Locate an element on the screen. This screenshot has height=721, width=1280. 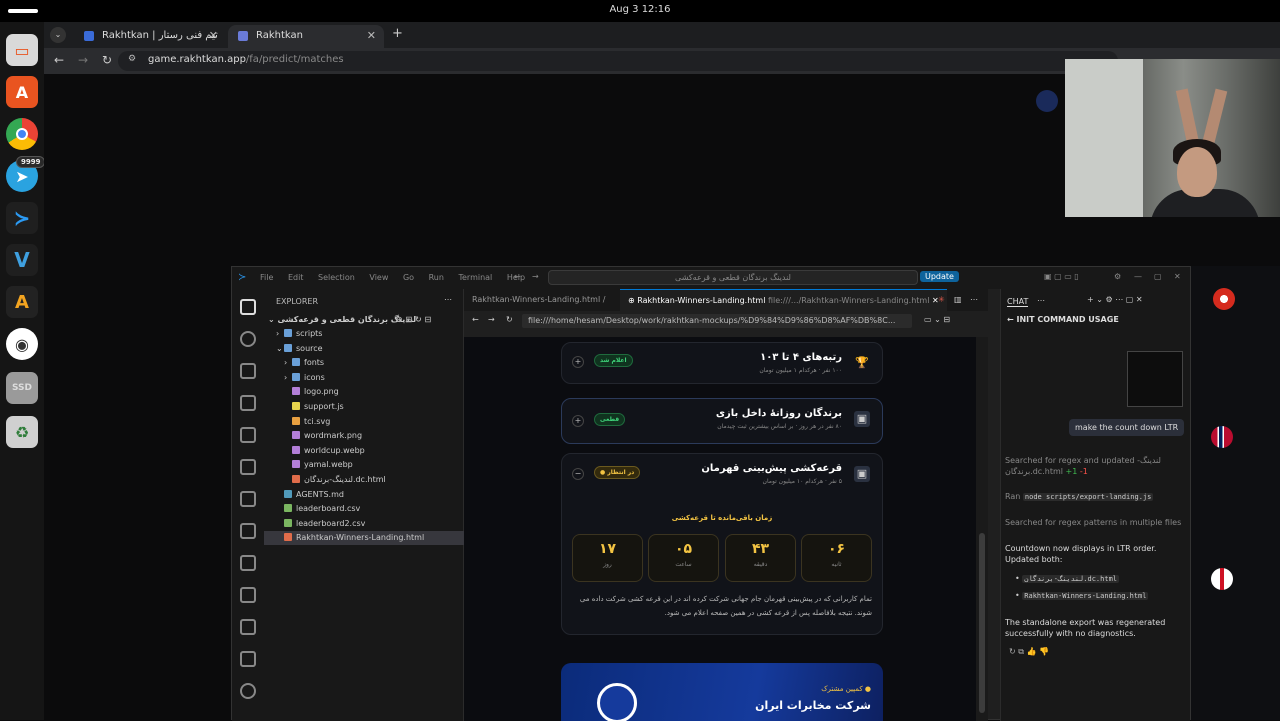
live-share-icon is located at coordinates (248, 627).